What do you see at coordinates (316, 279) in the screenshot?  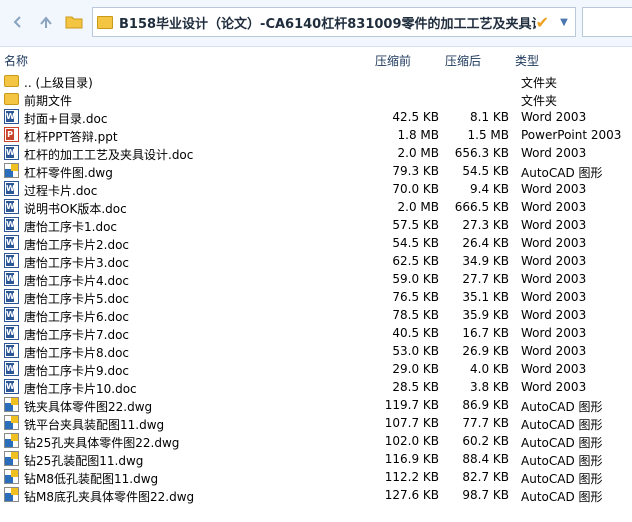 I see `file-row: 唐怡工序卡片4.doc 59.0 KB 27.7 KB Word 2003` at bounding box center [316, 279].